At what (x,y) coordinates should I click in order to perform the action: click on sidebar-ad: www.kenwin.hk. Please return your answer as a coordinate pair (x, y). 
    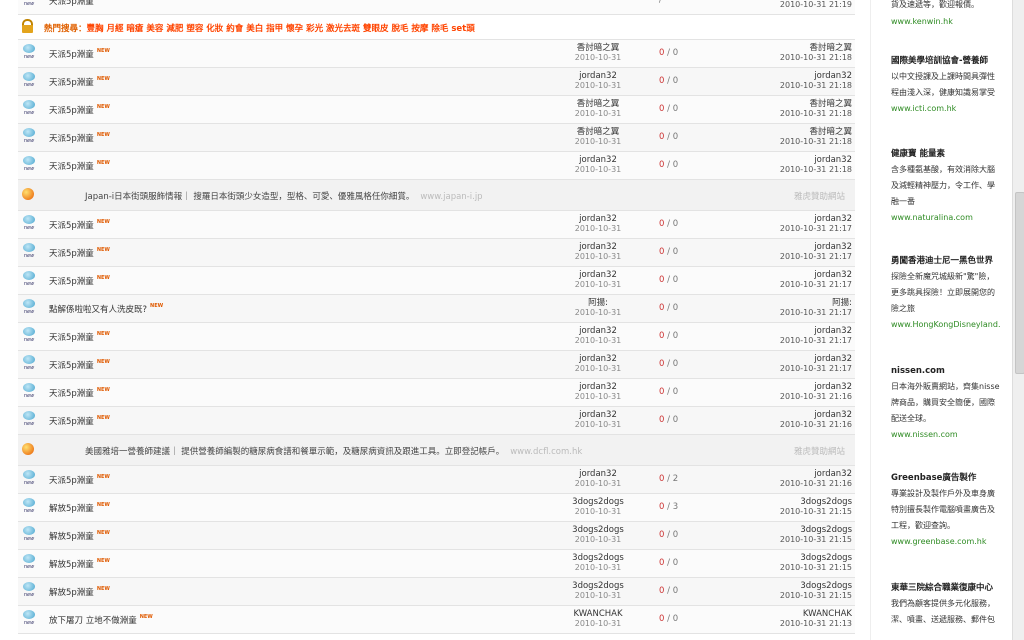
    Looking at the image, I should click on (946, 21).